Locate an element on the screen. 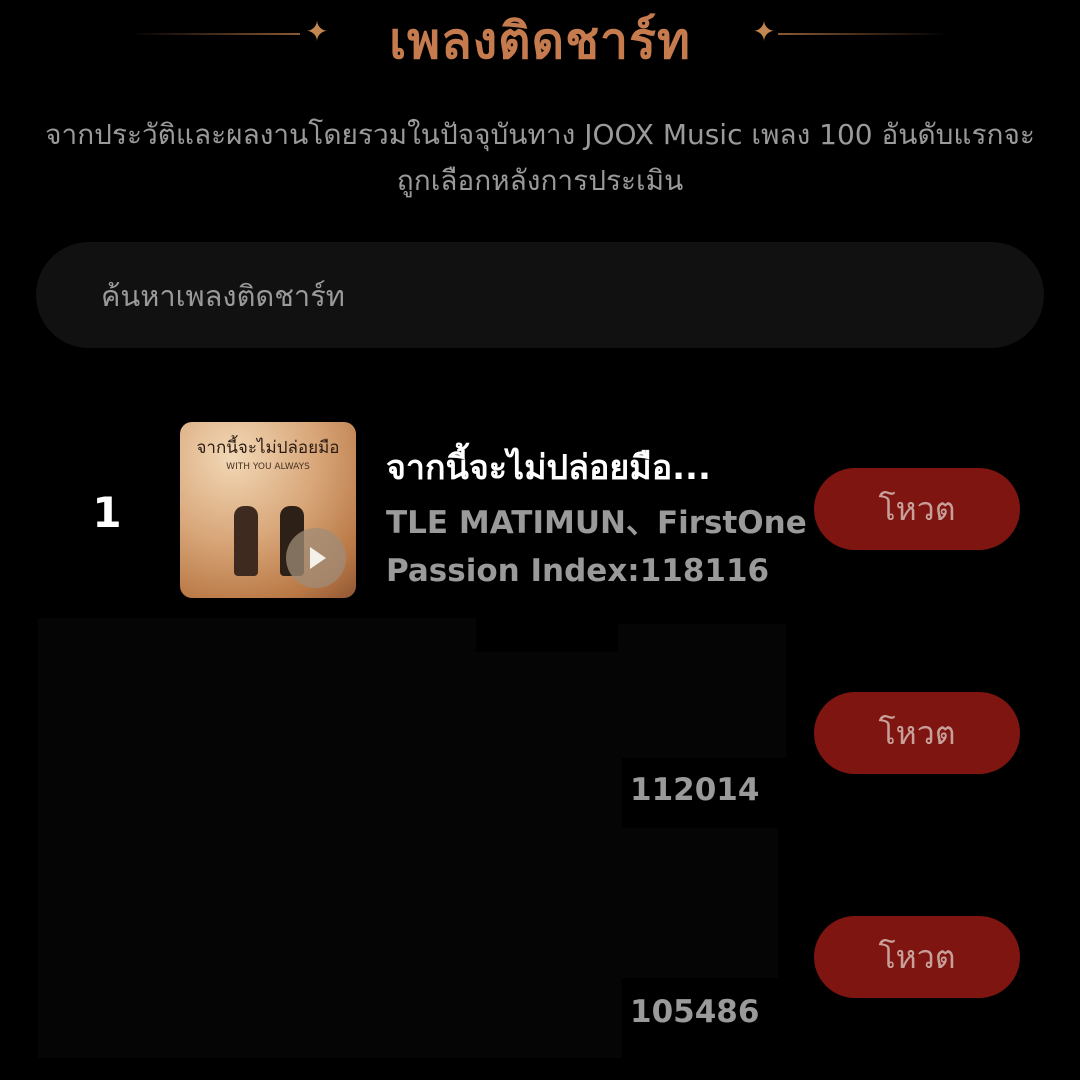 The width and height of the screenshot is (1080, 1080). play-button is located at coordinates (316, 558).